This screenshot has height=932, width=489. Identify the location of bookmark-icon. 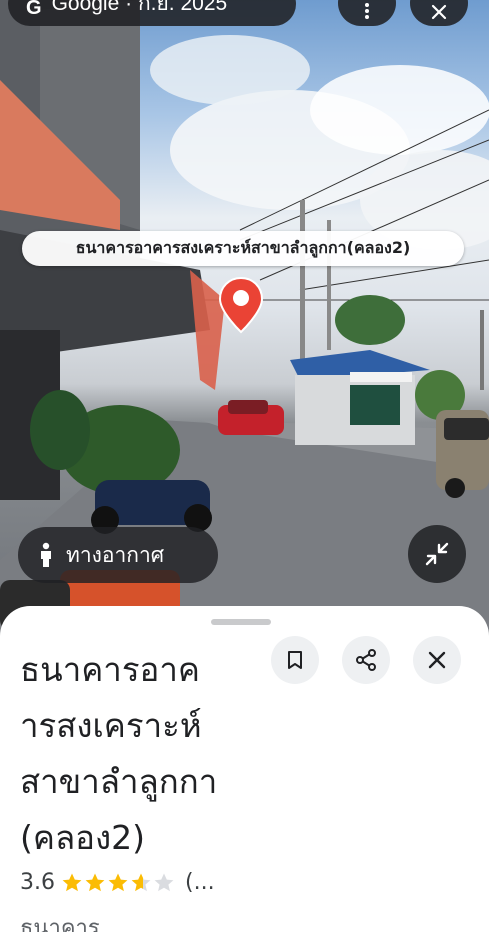
(295, 660).